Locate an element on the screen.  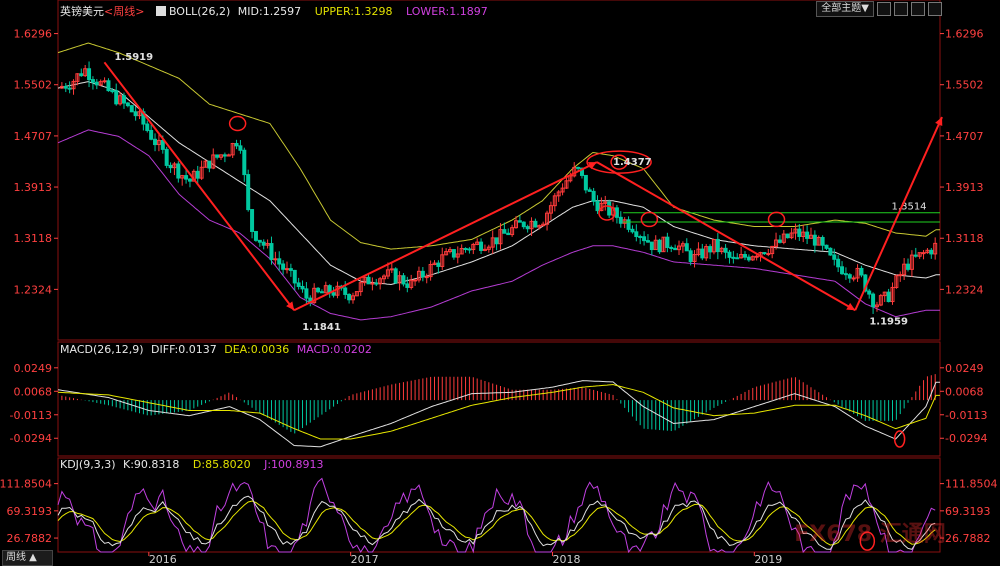
chart-toolbar: 全部主题▼ is located at coordinates (879, 9).